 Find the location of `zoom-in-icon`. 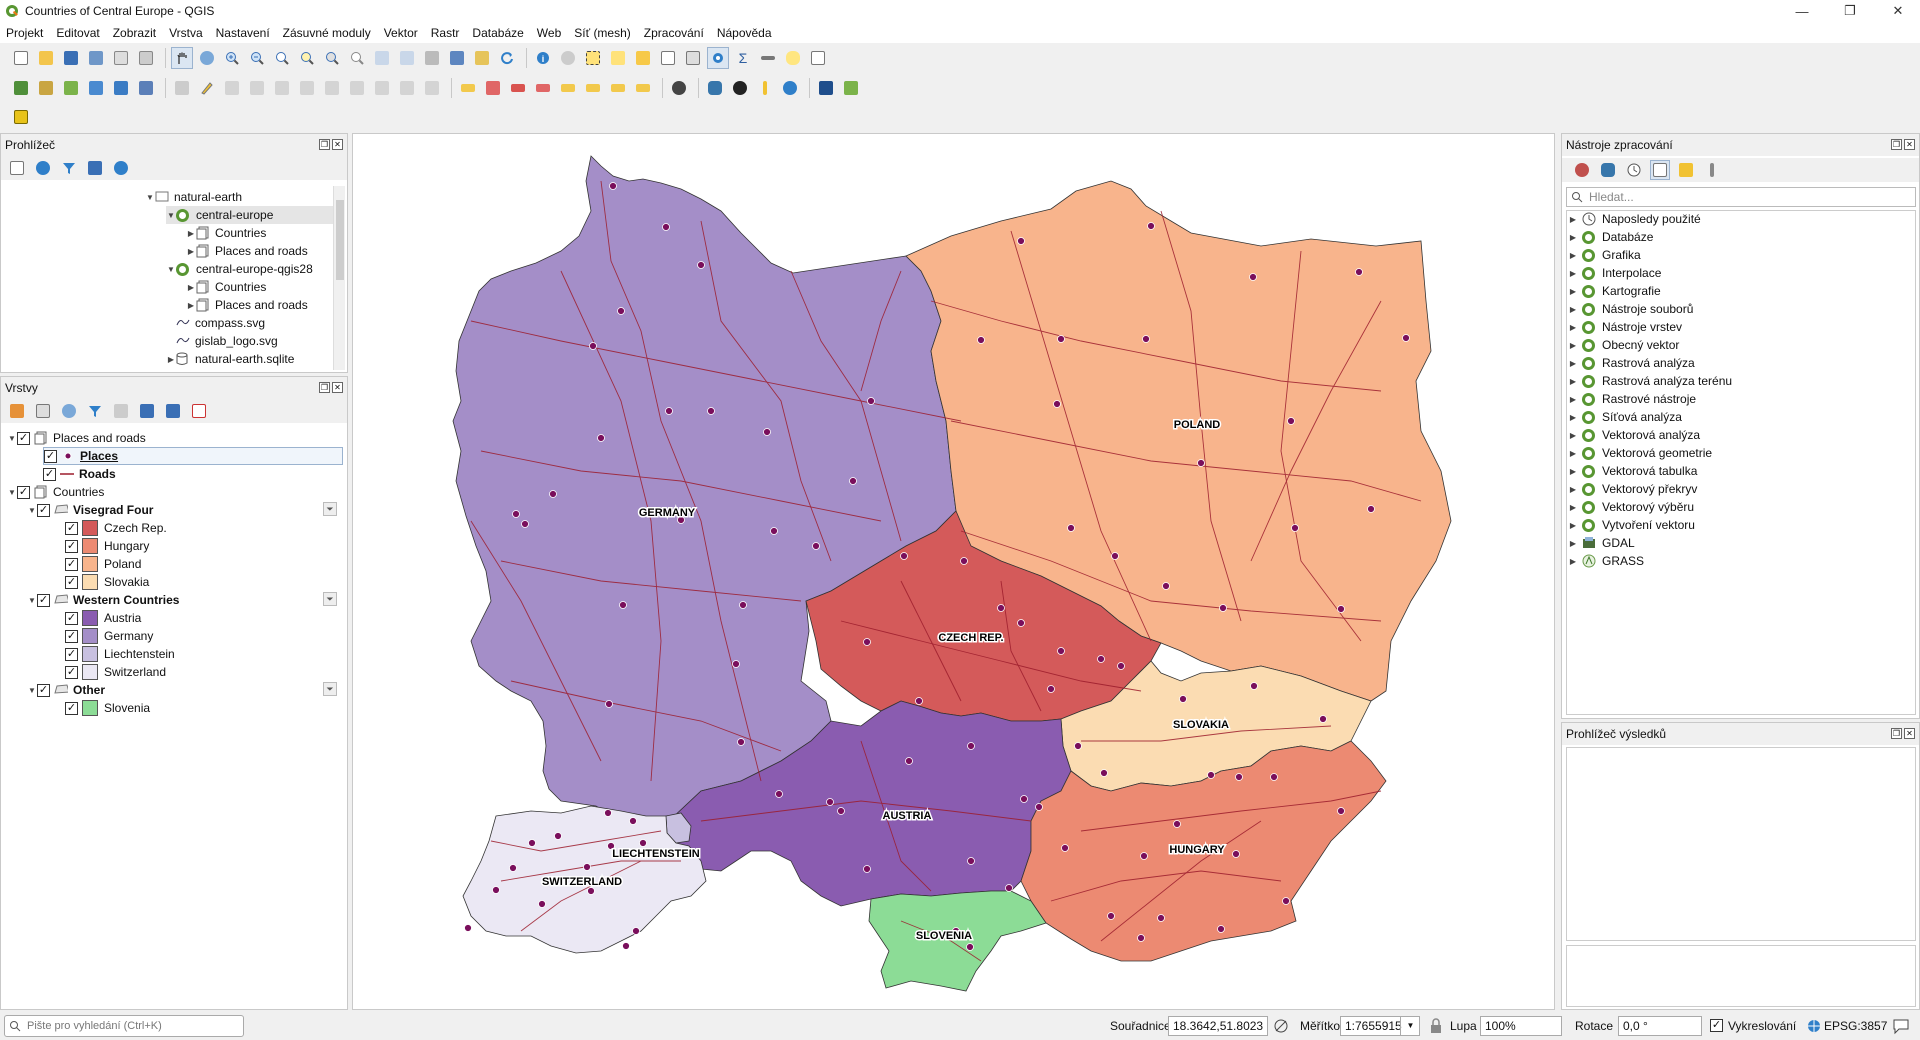

zoom-in-icon is located at coordinates (232, 58).